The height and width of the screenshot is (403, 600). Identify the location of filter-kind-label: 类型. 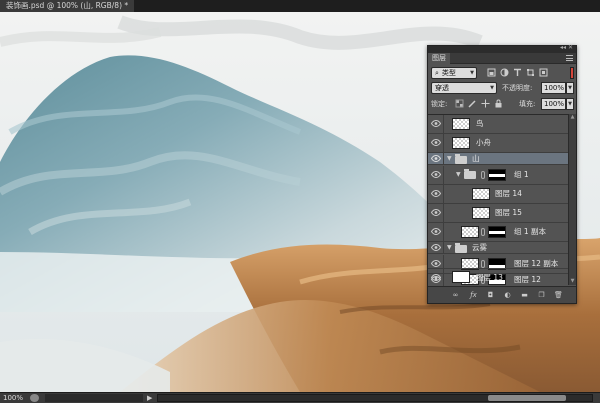
(448, 73).